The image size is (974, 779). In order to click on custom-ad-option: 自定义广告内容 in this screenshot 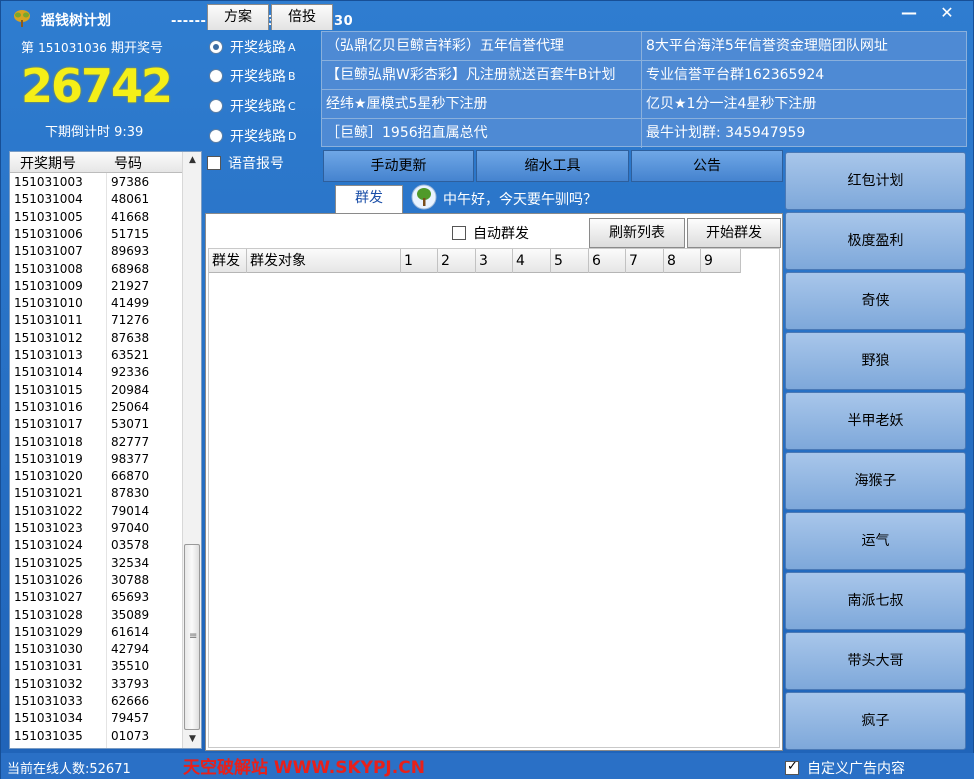, I will do `click(845, 768)`.